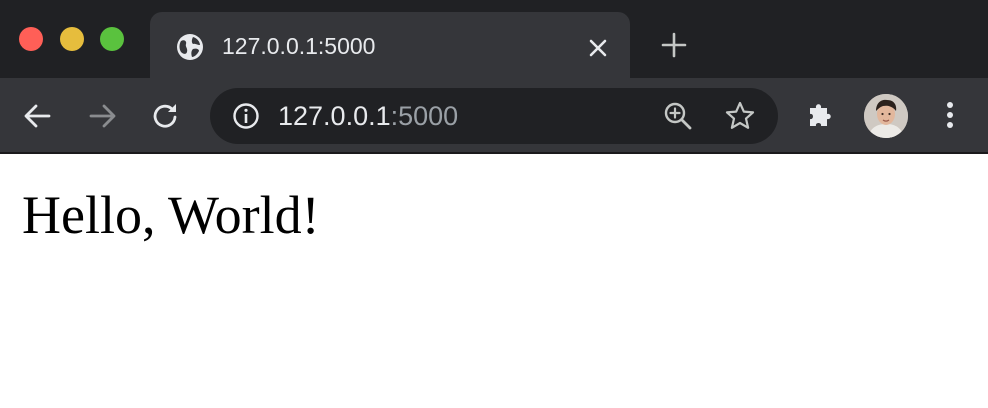  I want to click on profile-photo, so click(886, 116).